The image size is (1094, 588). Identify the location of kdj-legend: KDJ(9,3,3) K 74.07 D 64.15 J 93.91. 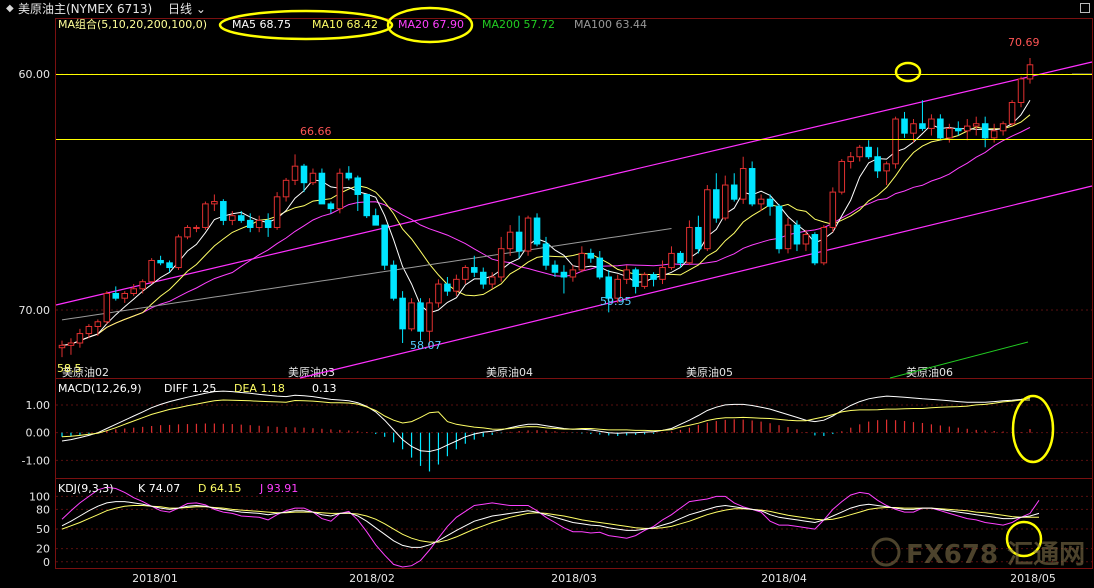
(178, 488).